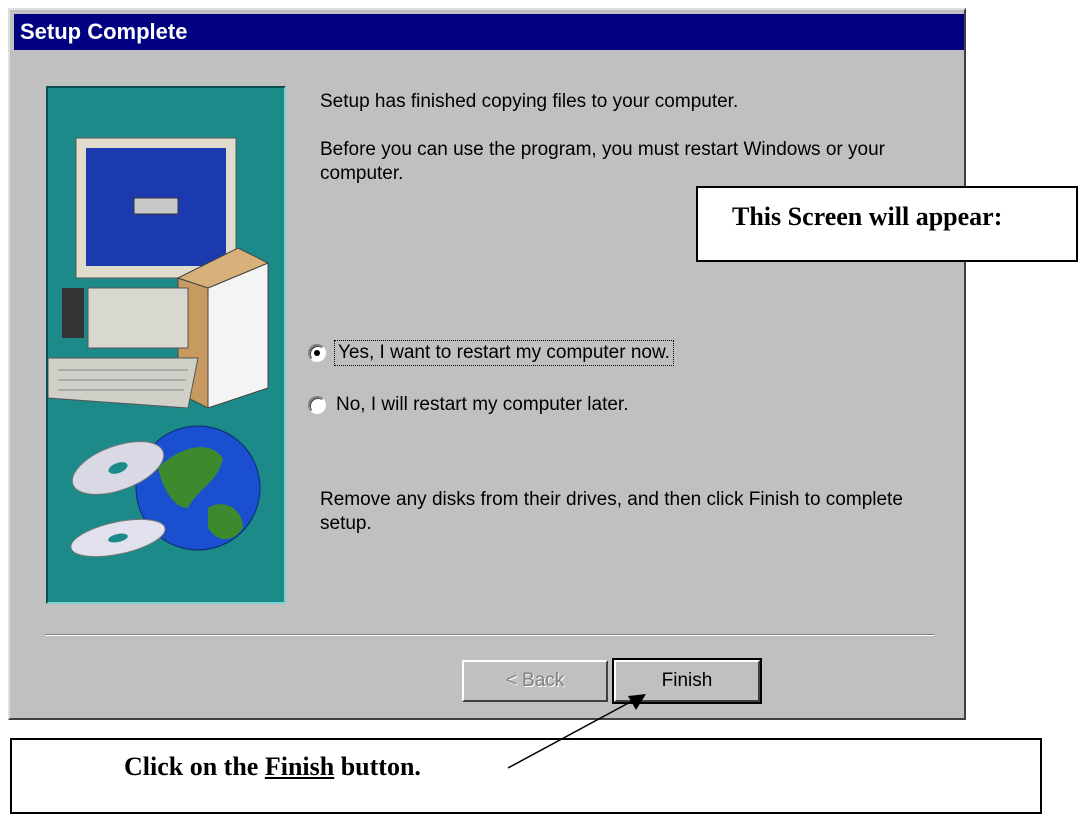  I want to click on callout-click-finish: Click on the Finish button., so click(526, 776).